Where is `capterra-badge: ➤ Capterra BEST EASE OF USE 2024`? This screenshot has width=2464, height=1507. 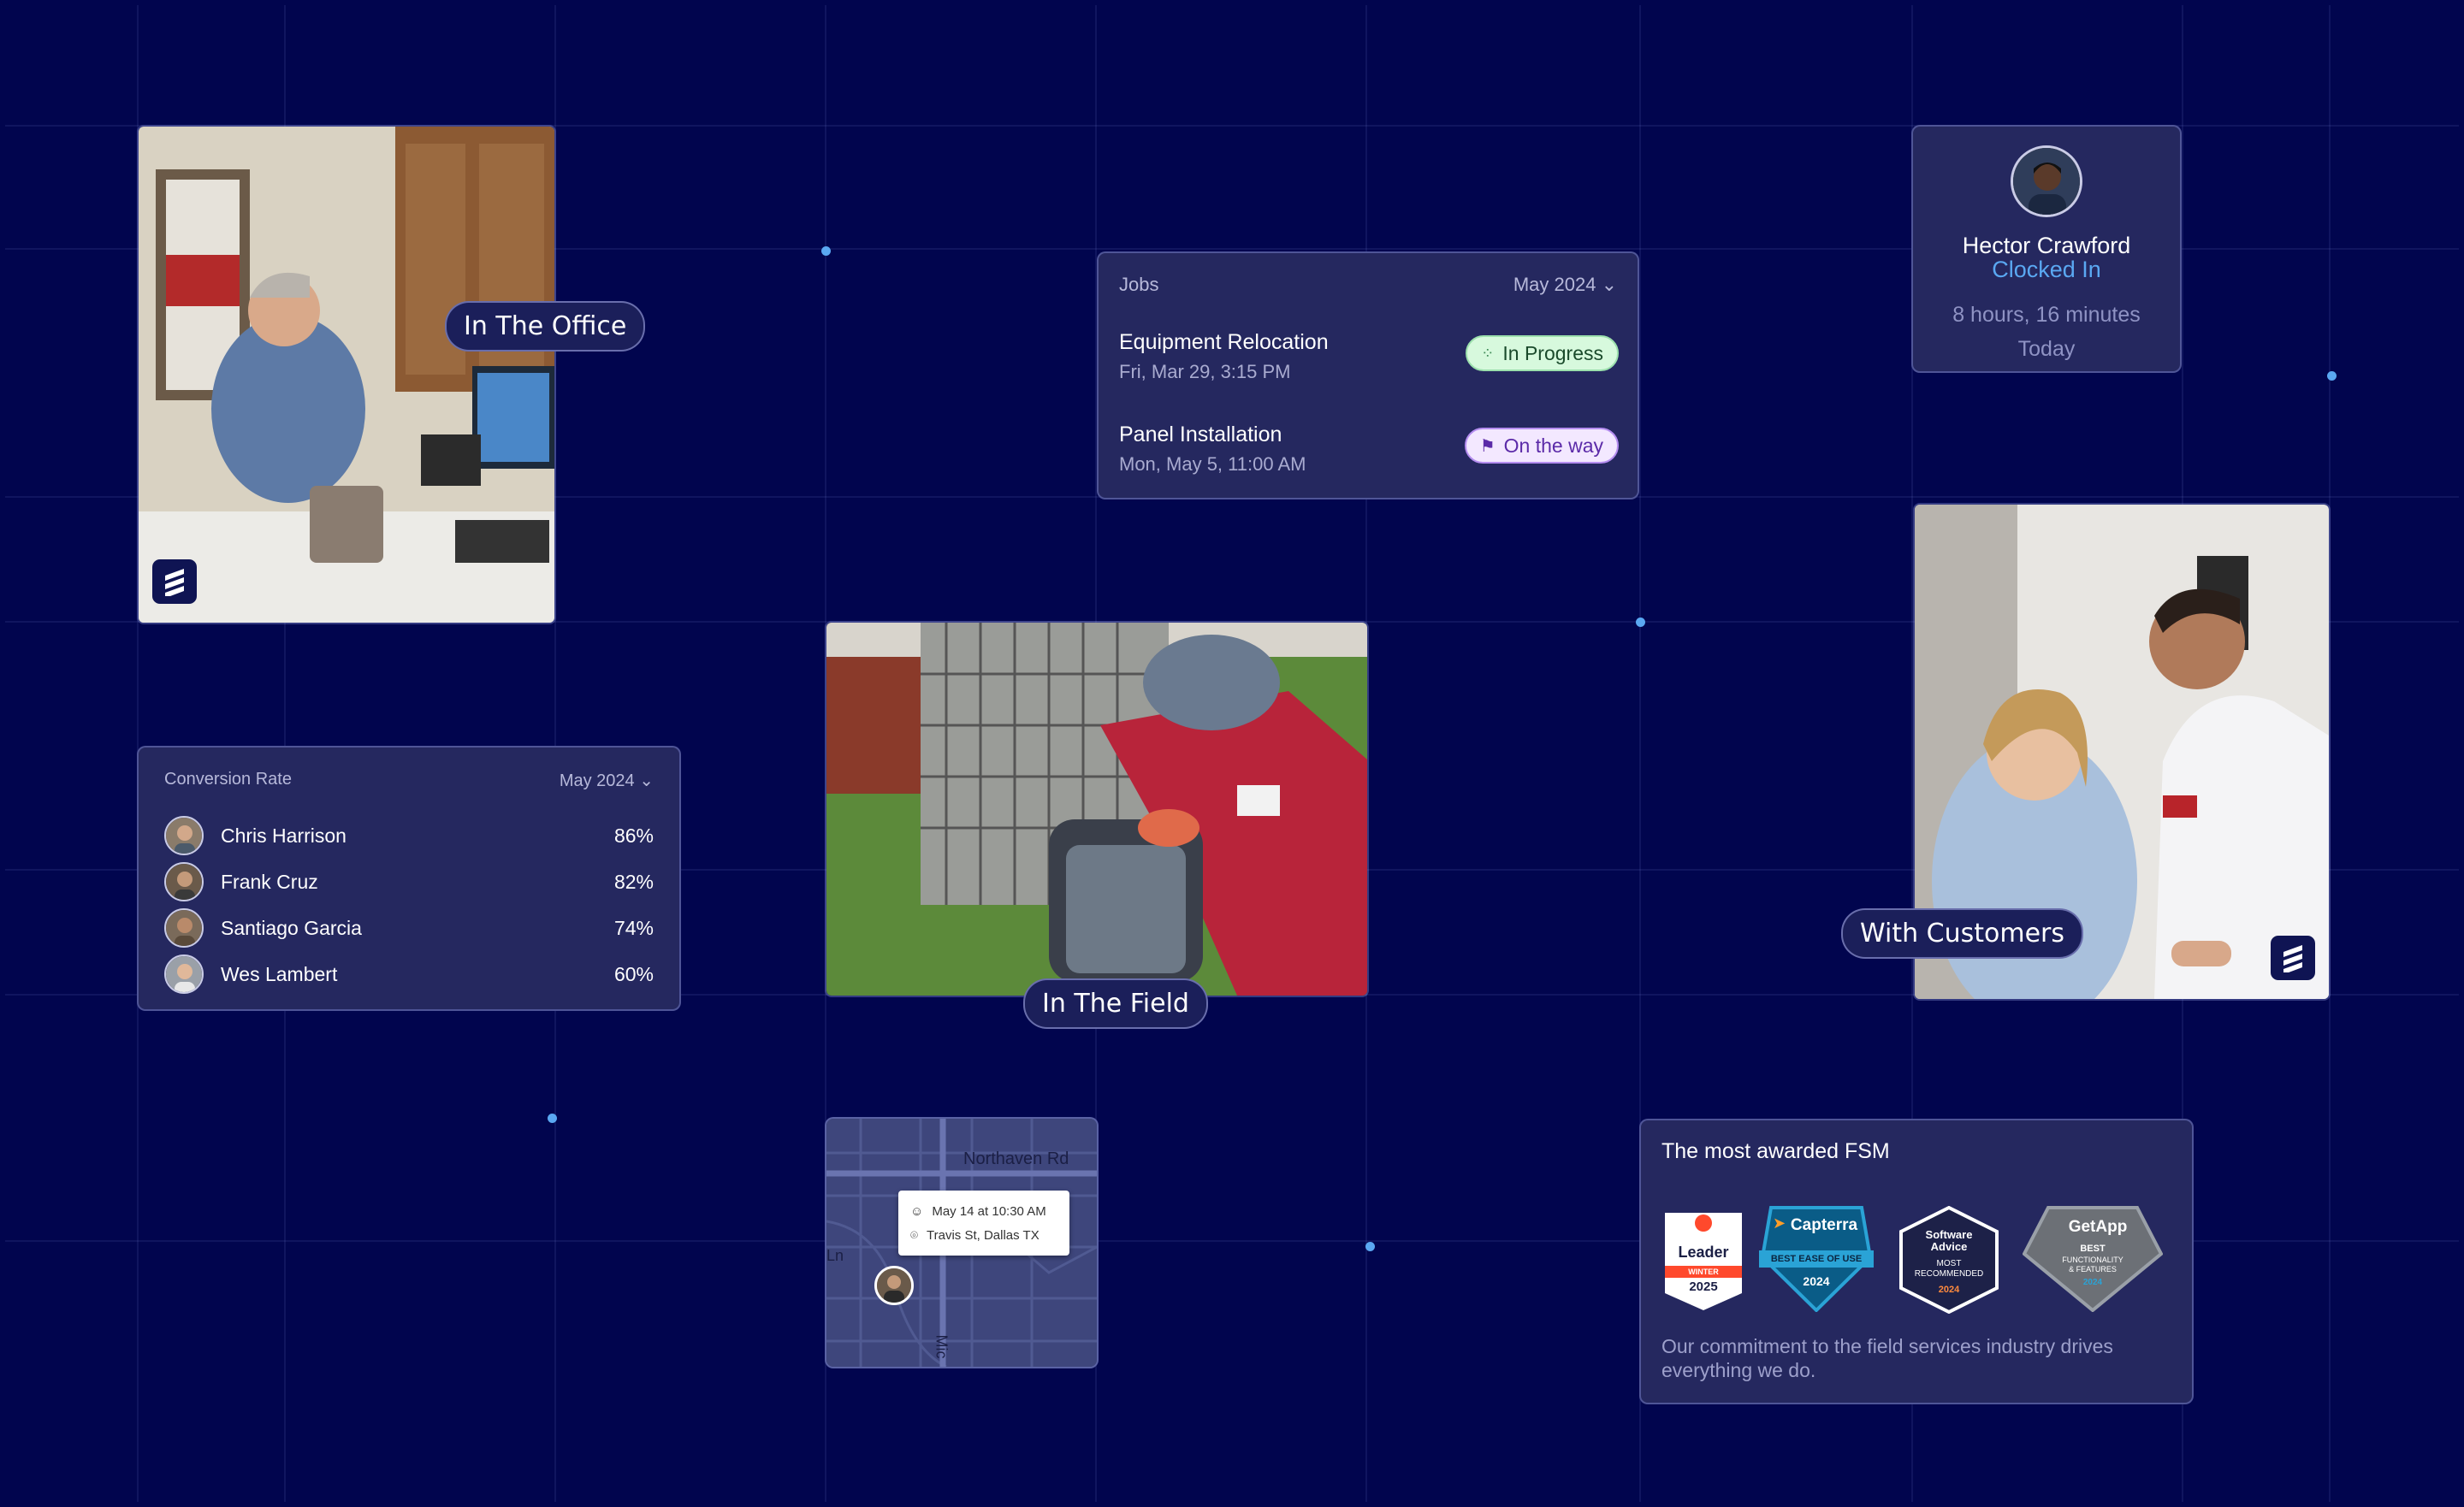 capterra-badge: ➤ Capterra BEST EASE OF USE 2024 is located at coordinates (1816, 1259).